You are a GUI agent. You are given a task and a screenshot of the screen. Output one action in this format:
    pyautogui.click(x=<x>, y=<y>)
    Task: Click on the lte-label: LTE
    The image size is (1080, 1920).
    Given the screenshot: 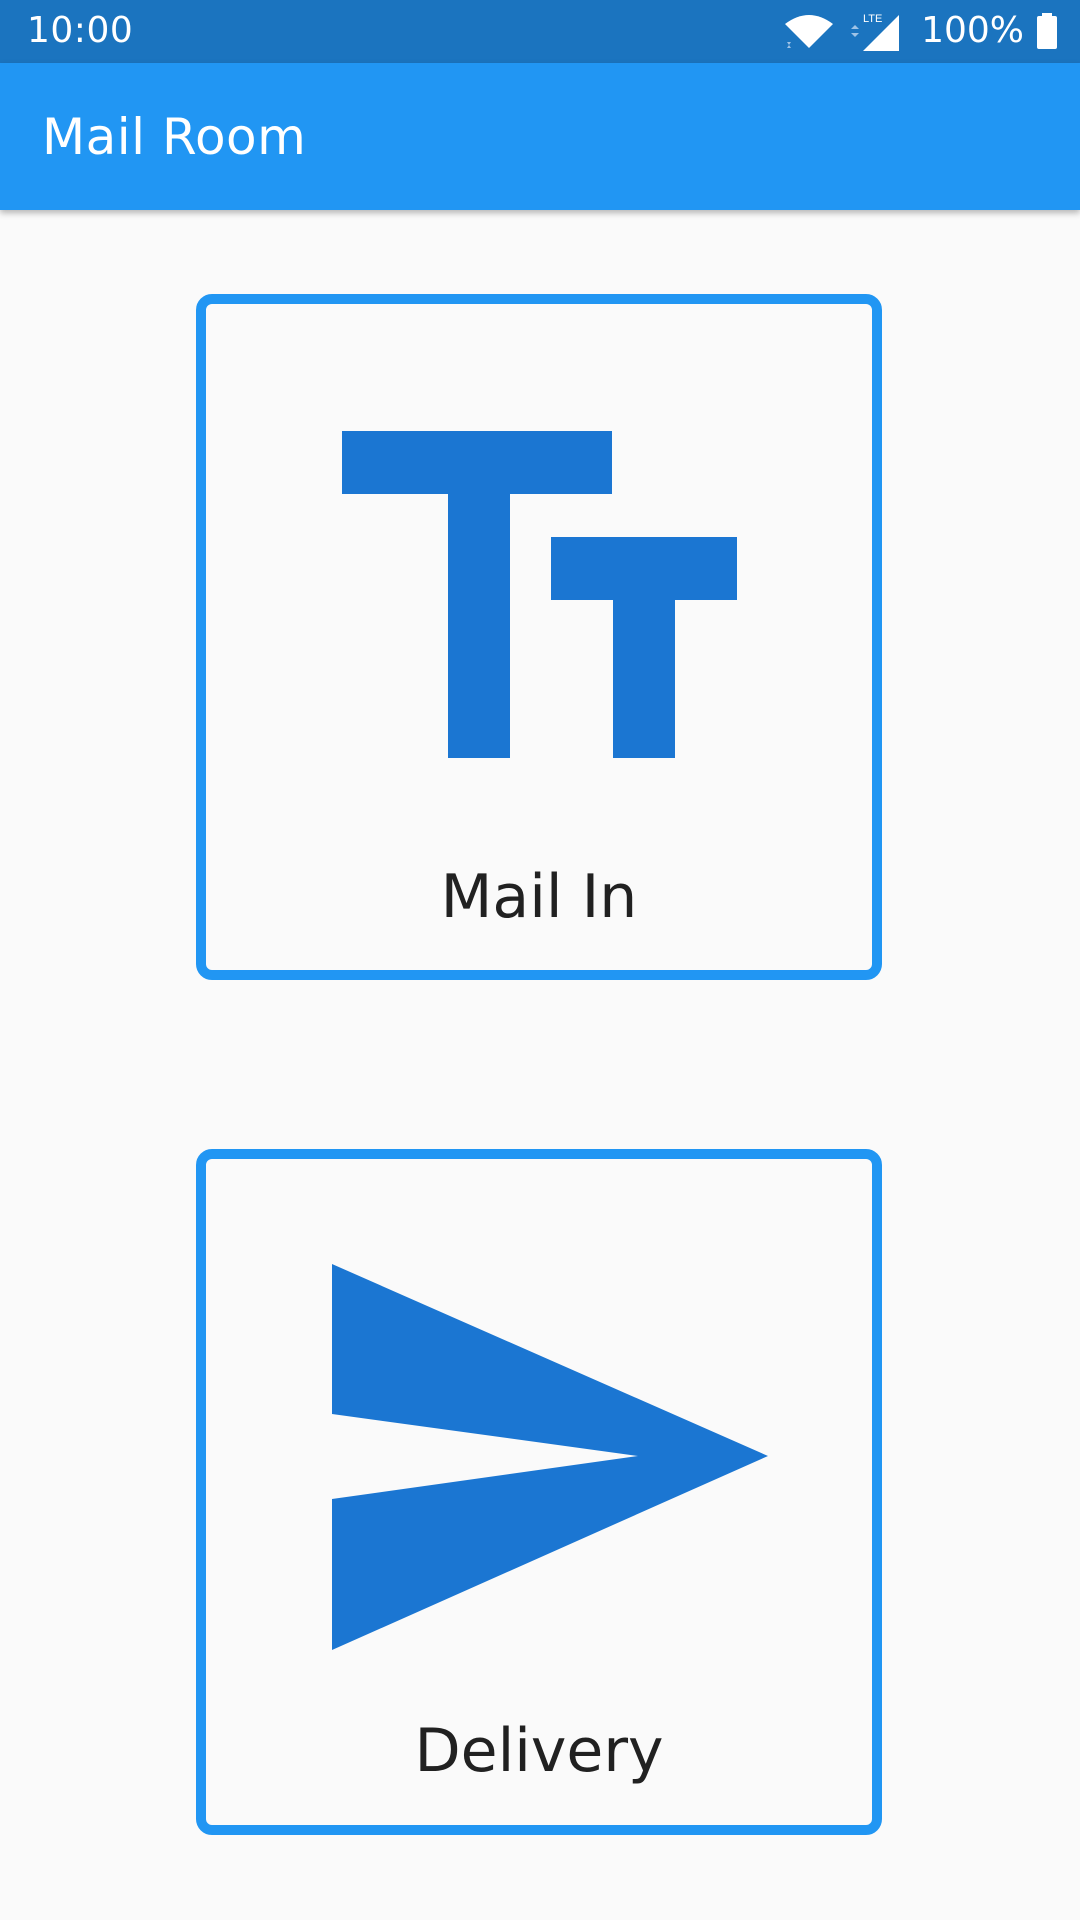 What is the action you would take?
    pyautogui.click(x=872, y=19)
    